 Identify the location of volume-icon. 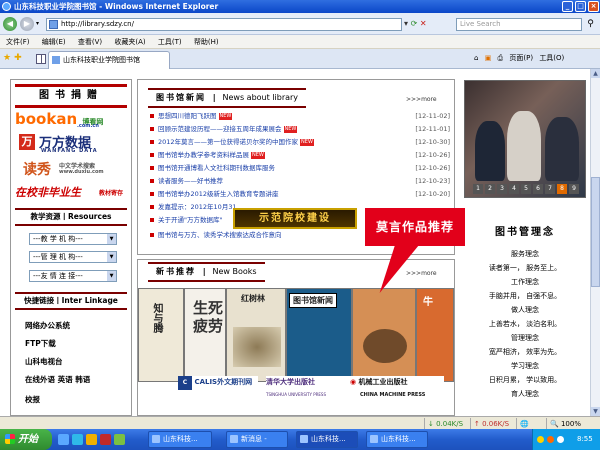
(560, 439).